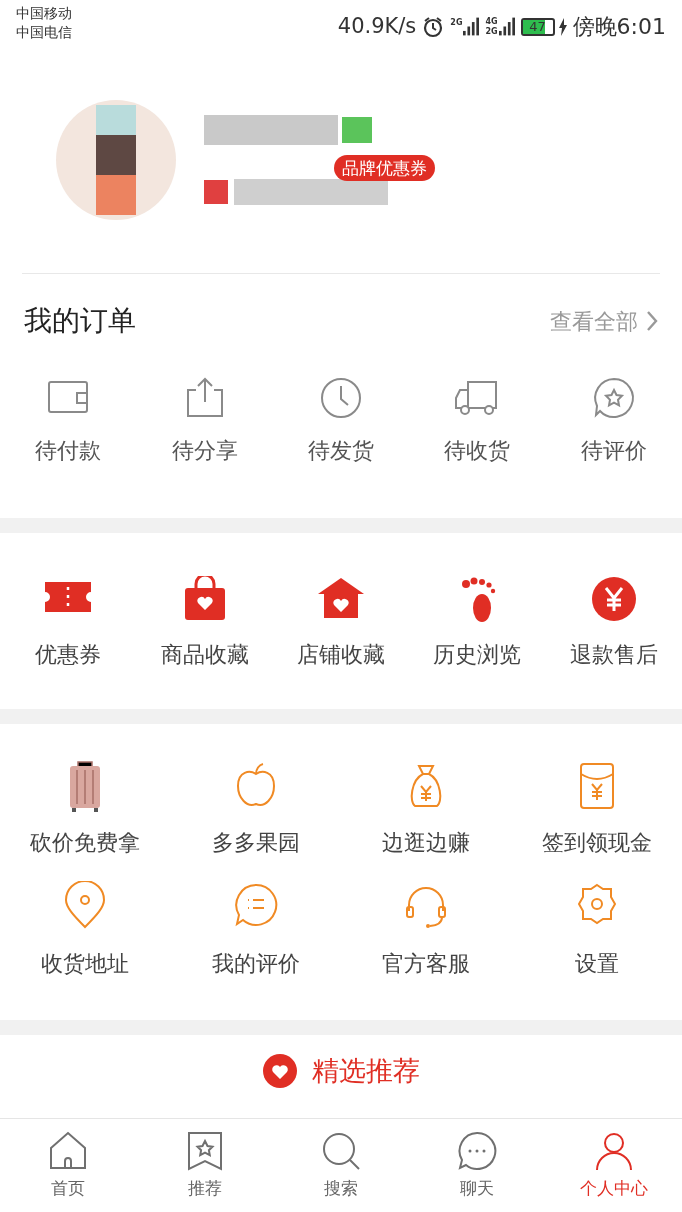 This screenshot has width=682, height=1212. I want to click on shortcut-button: 优惠券, so click(68, 623).